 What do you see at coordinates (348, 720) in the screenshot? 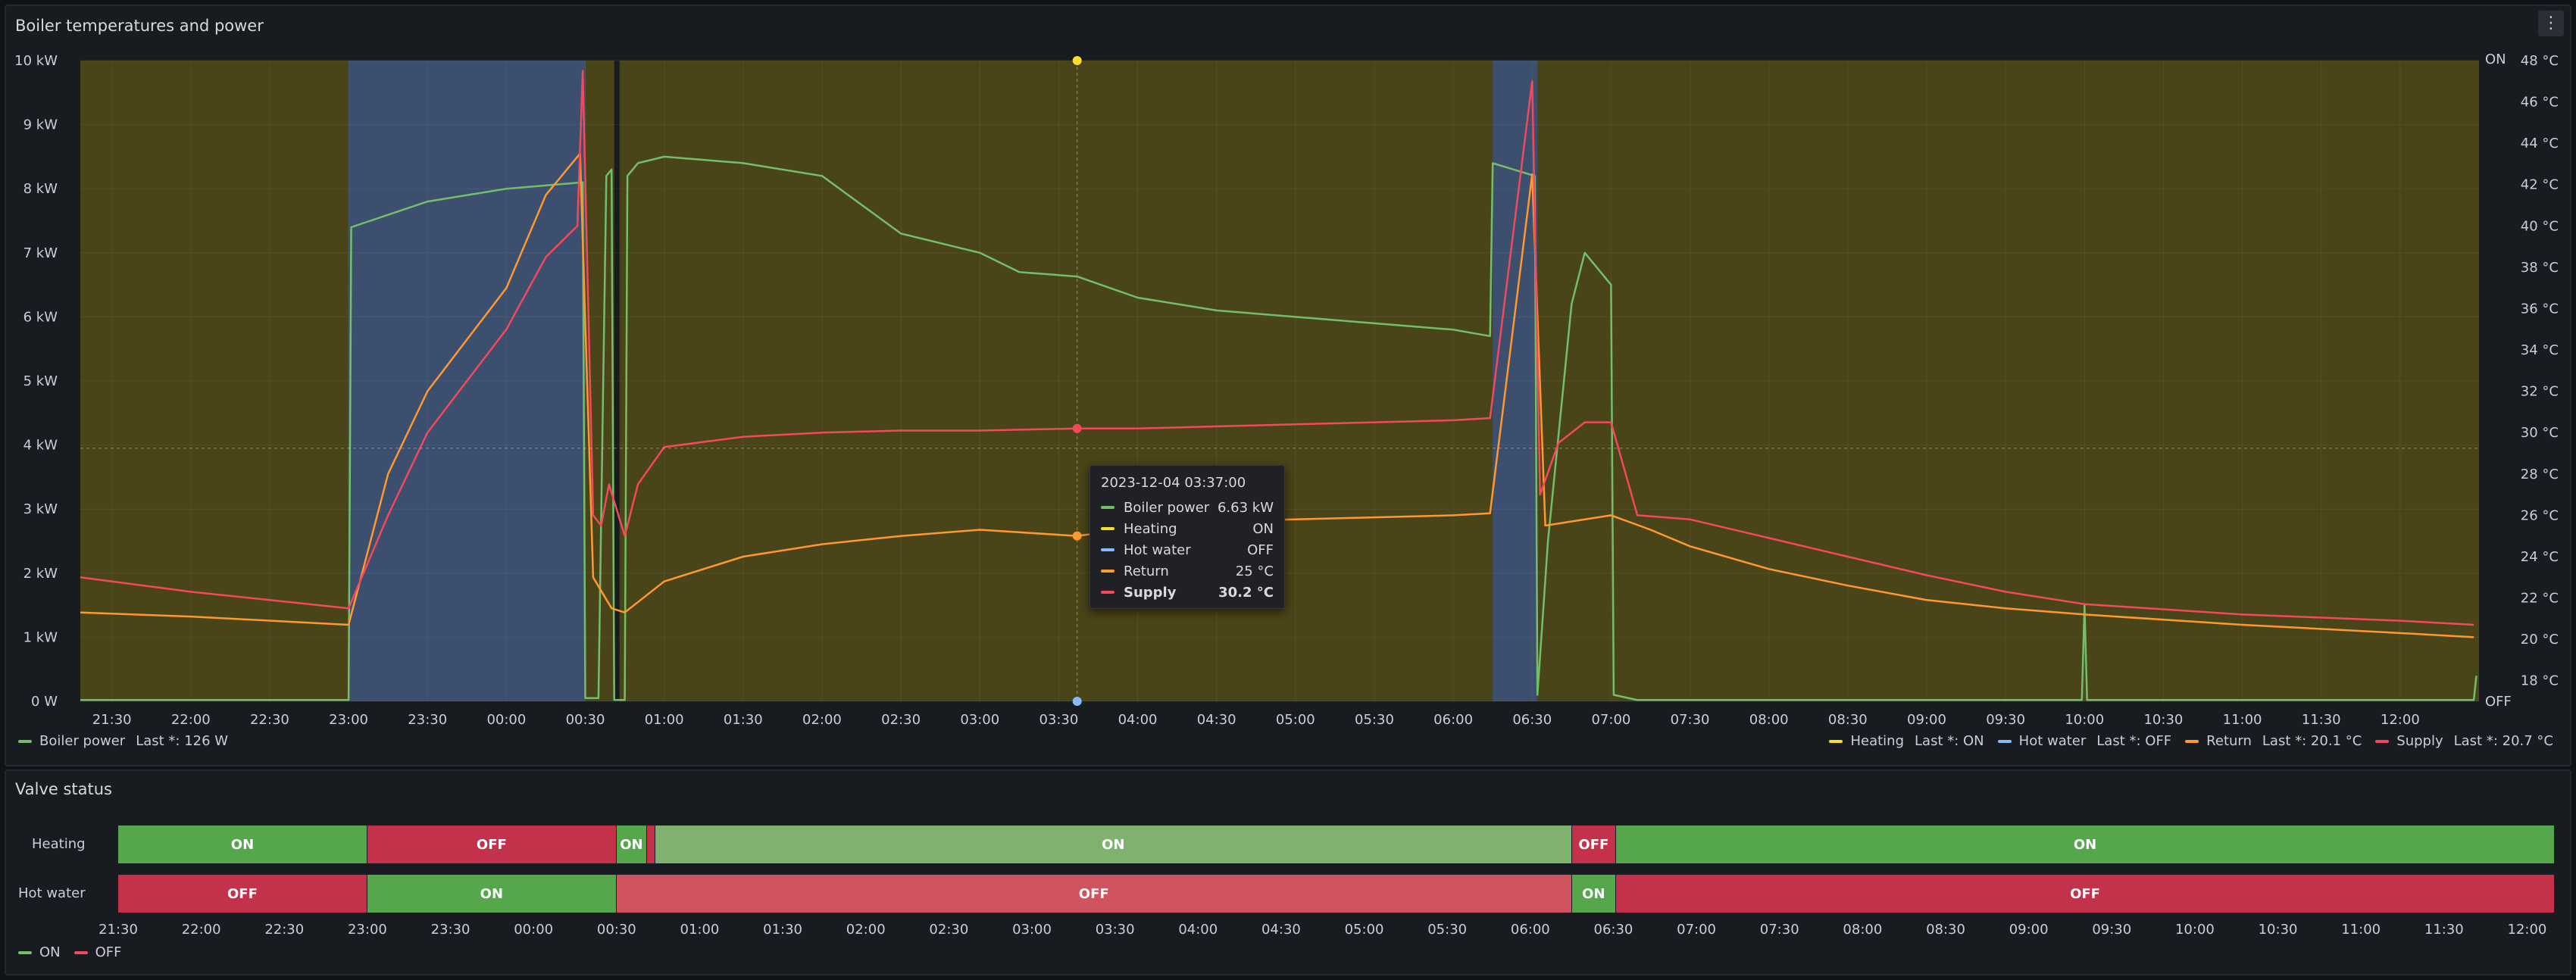
I see `x-tick-label: 23:00` at bounding box center [348, 720].